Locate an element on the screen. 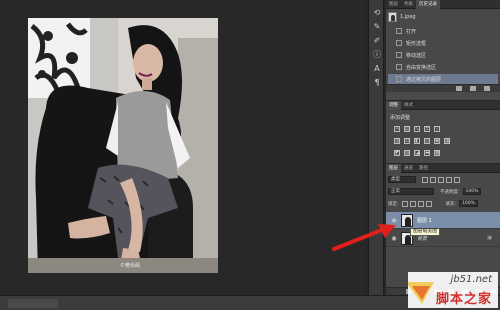 This screenshot has height=310, width=500. snapshot-label: 1.jpeg is located at coordinates (408, 17).